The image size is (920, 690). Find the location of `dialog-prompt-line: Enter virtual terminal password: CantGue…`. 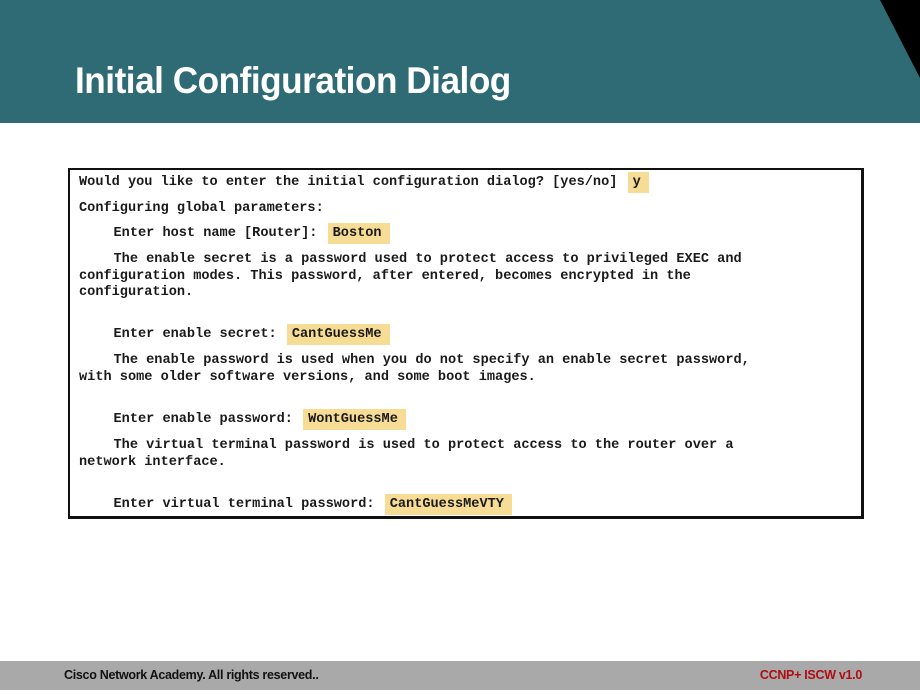

dialog-prompt-line: Enter virtual terminal password: CantGue… is located at coordinates (295, 504).